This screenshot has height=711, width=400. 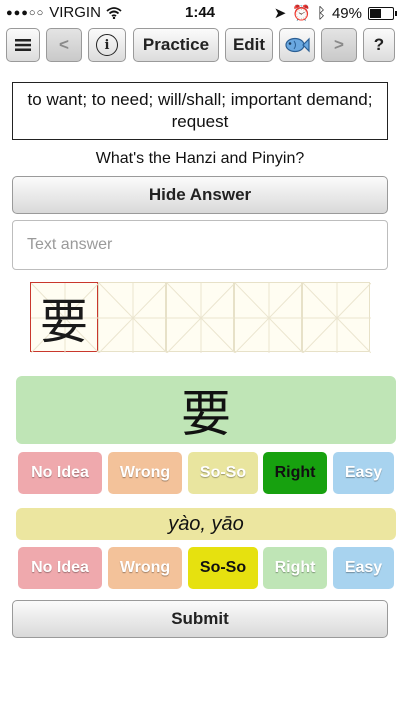 I want to click on pinyin-rate-right: Right, so click(x=295, y=568).